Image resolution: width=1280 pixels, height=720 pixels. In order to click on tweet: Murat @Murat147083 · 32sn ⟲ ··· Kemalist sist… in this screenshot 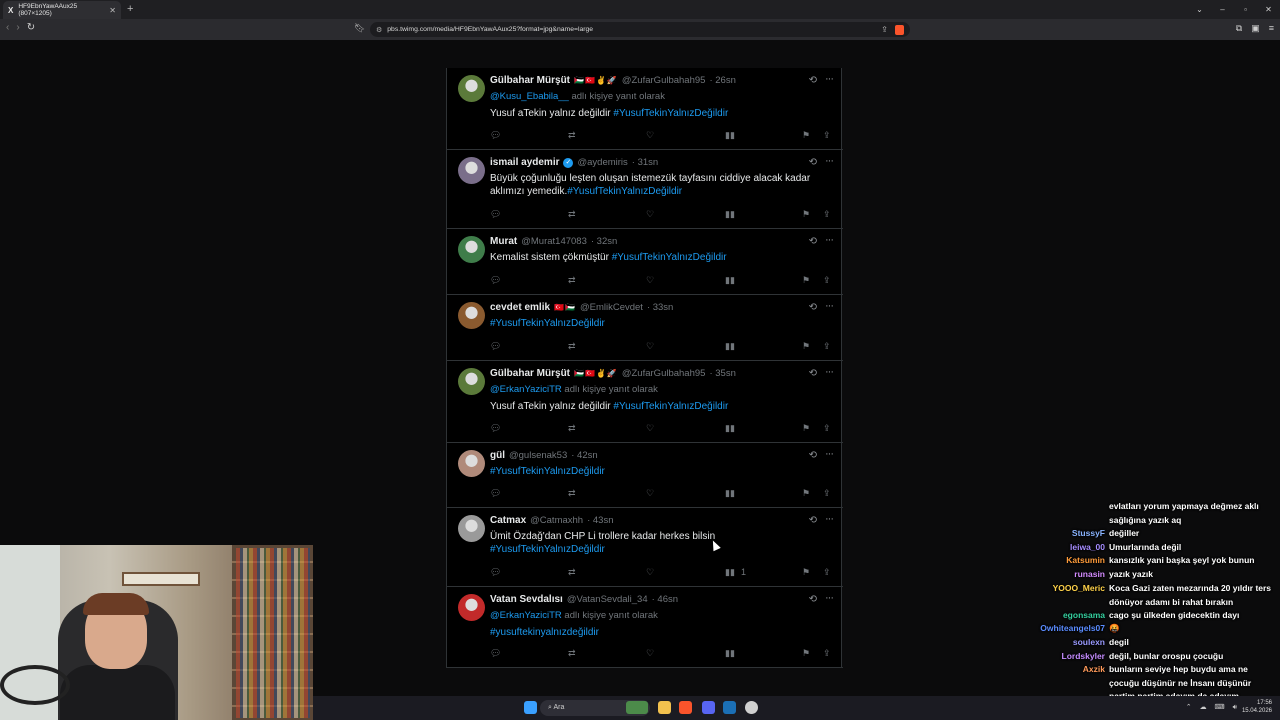, I will do `click(645, 262)`.